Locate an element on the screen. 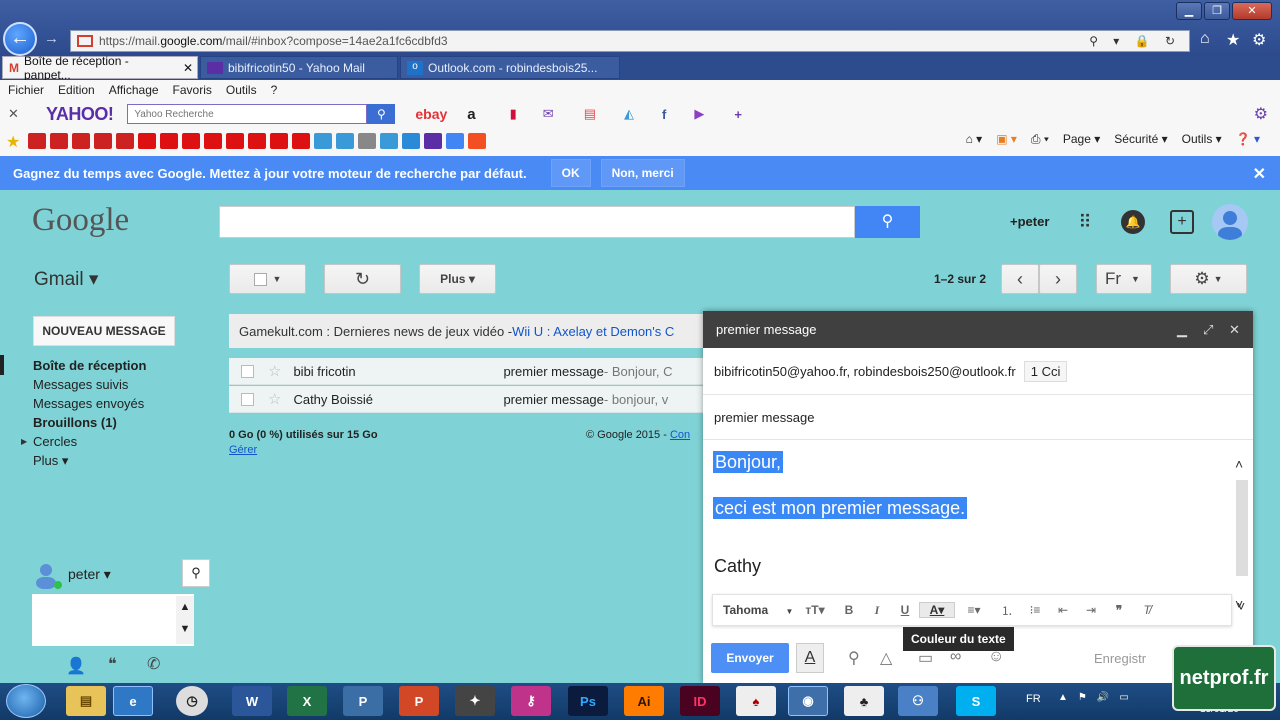 The width and height of the screenshot is (1280, 720). link-icon: ∞ is located at coordinates (955, 657).